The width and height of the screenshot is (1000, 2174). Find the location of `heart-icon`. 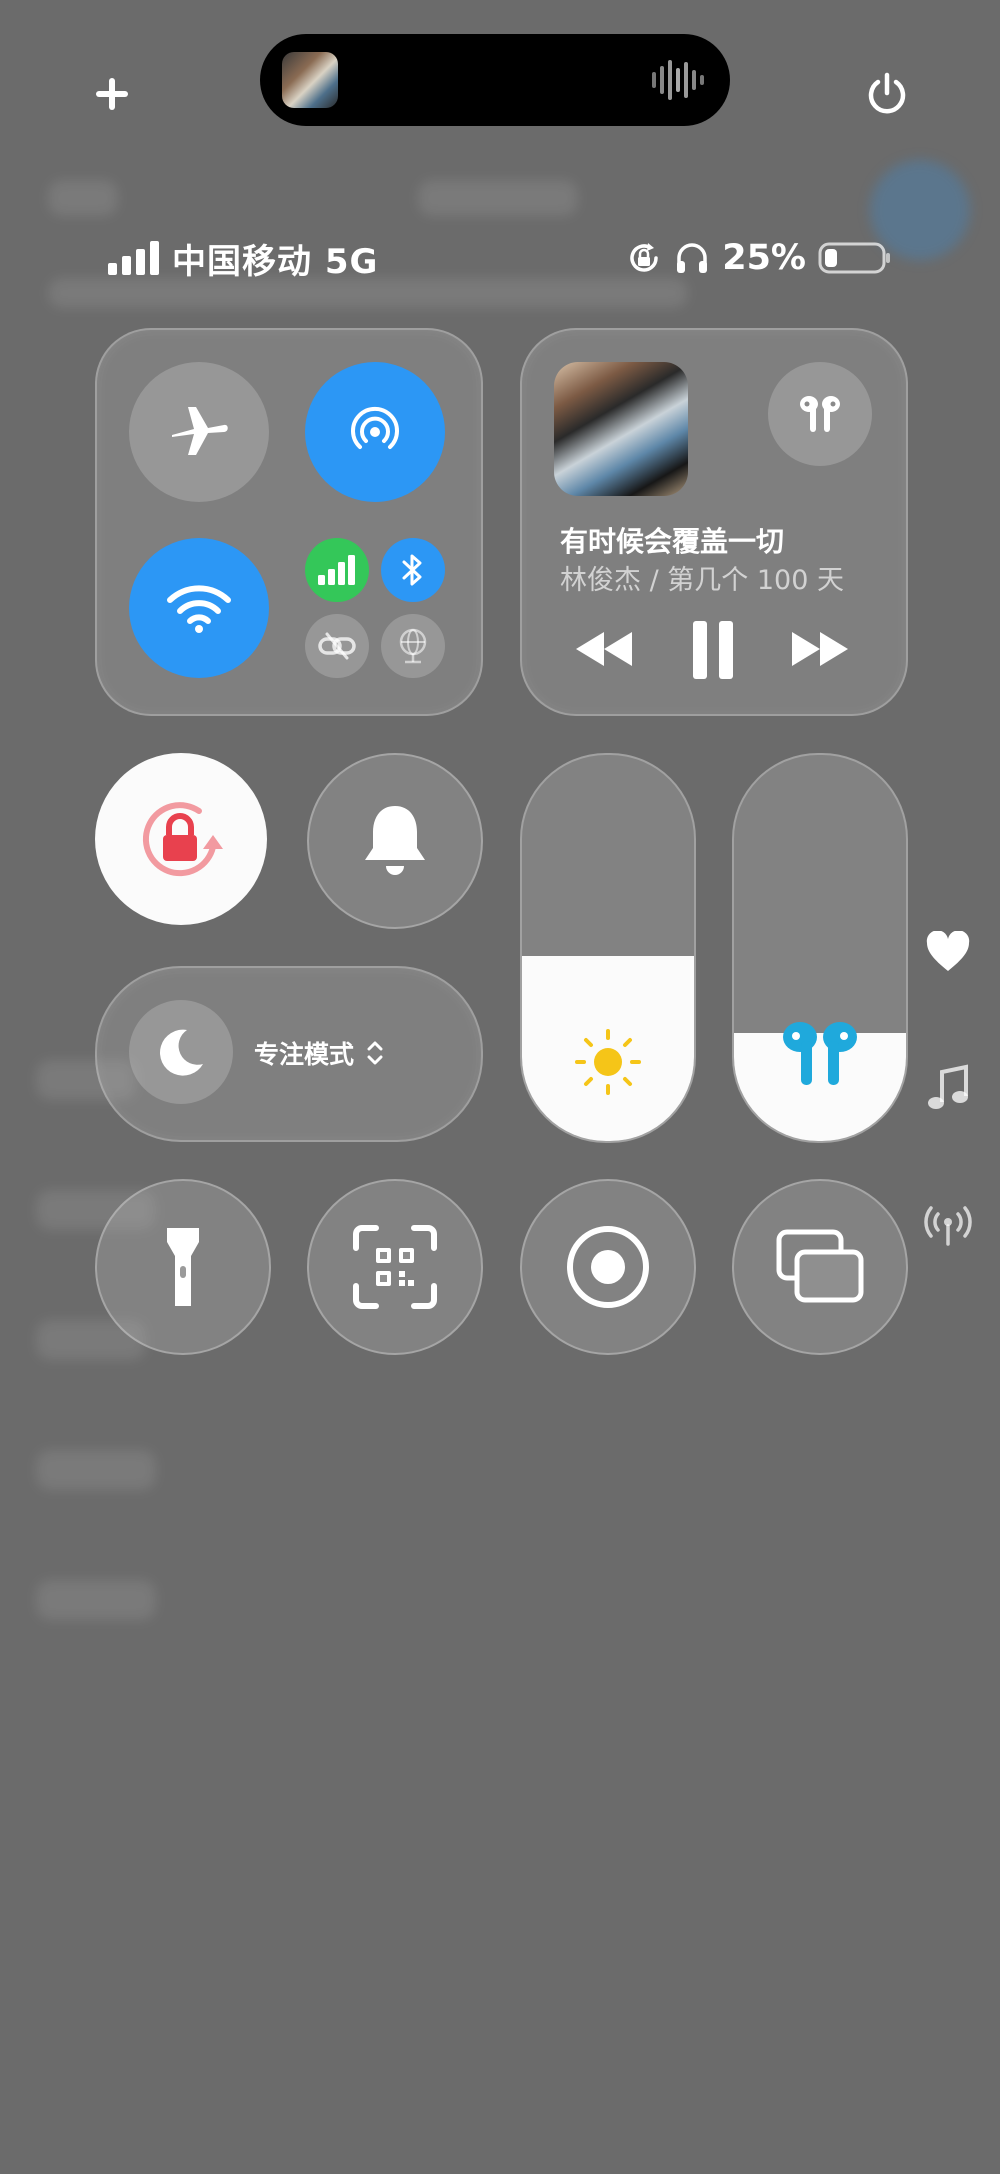

heart-icon is located at coordinates (948, 951).